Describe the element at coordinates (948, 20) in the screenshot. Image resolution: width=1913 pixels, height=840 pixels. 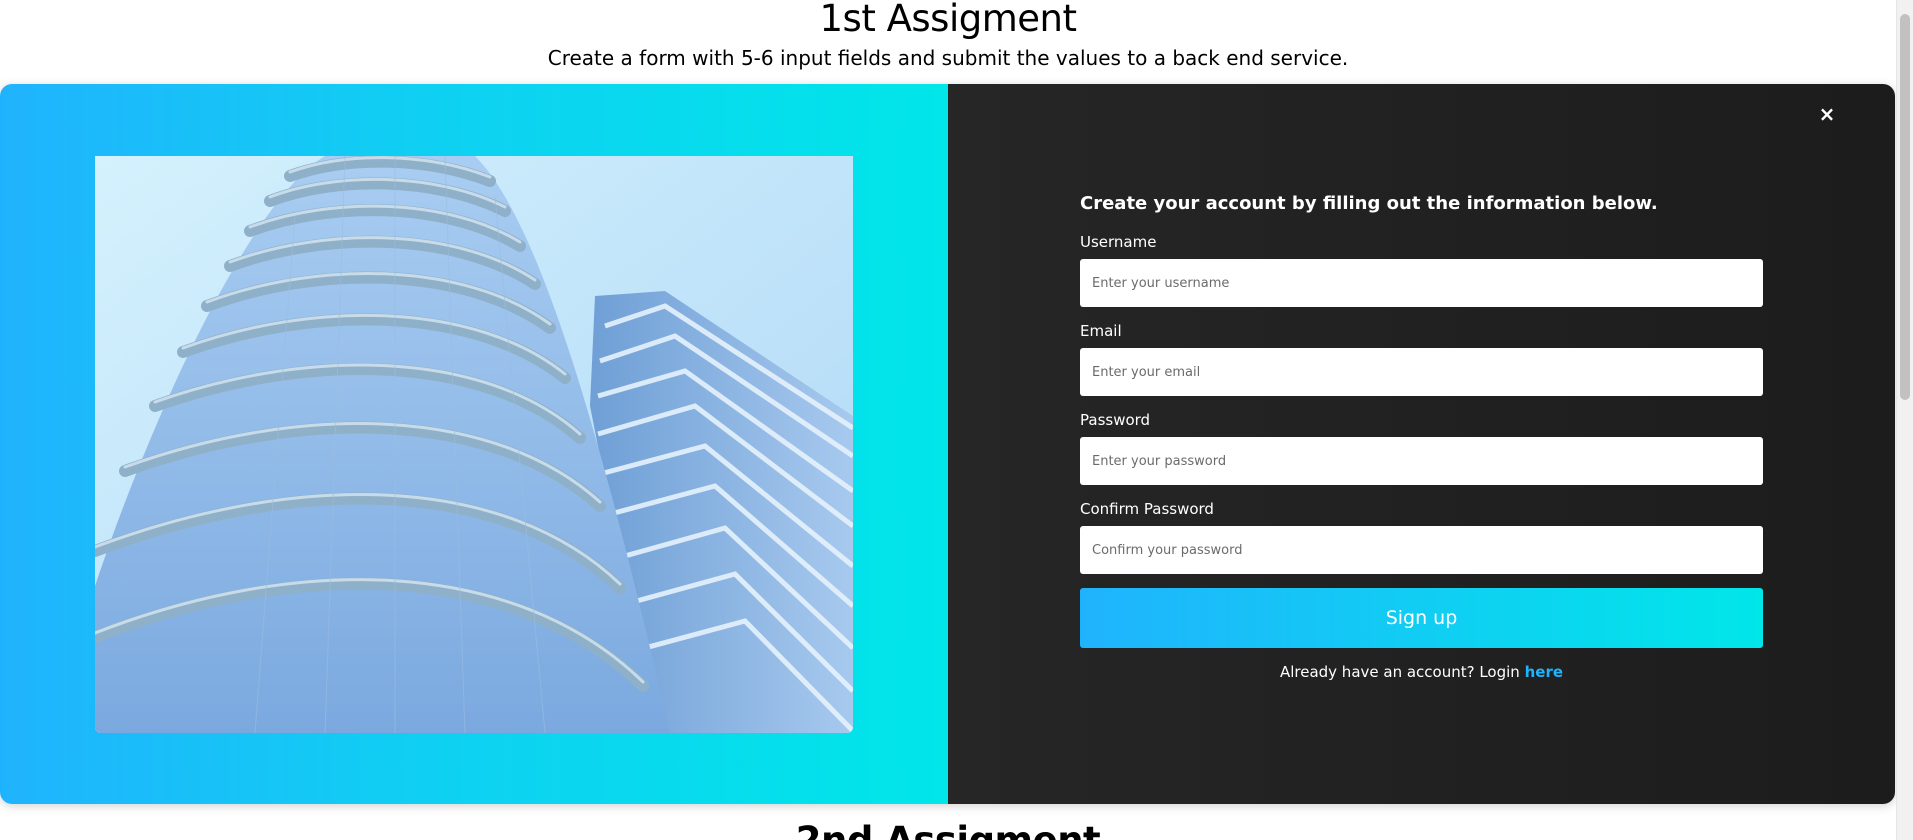
I see `page-title: 1st Assigment` at that location.